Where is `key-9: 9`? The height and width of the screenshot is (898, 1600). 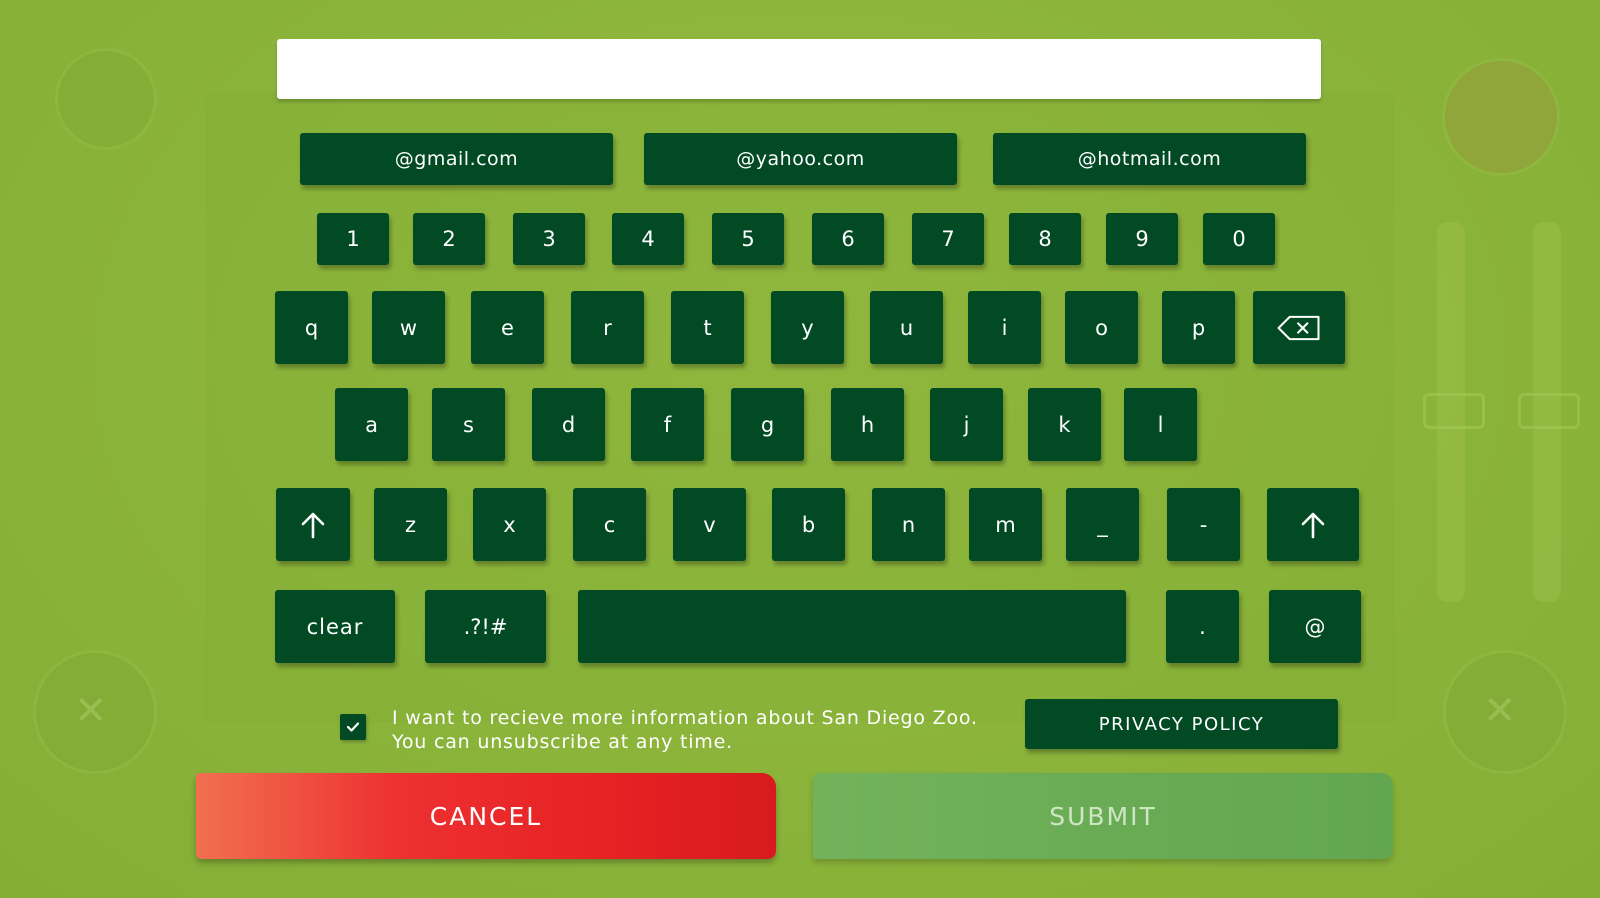 key-9: 9 is located at coordinates (1142, 239).